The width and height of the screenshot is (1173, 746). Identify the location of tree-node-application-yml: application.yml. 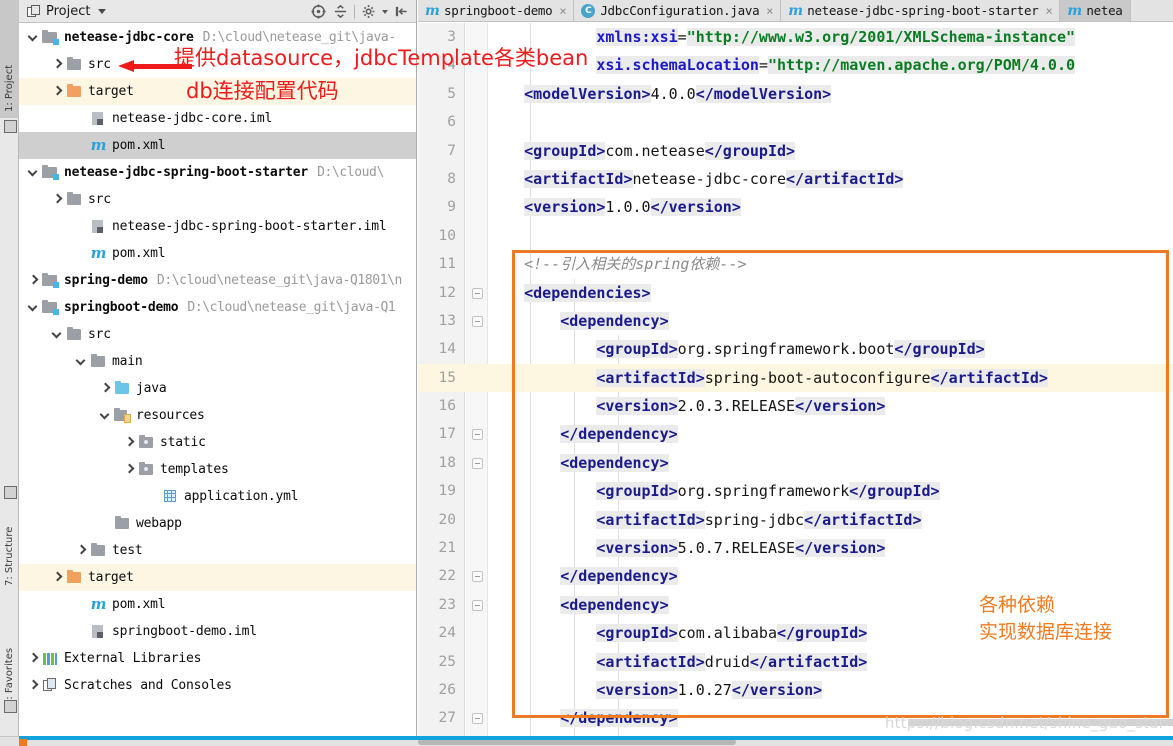
(217, 496).